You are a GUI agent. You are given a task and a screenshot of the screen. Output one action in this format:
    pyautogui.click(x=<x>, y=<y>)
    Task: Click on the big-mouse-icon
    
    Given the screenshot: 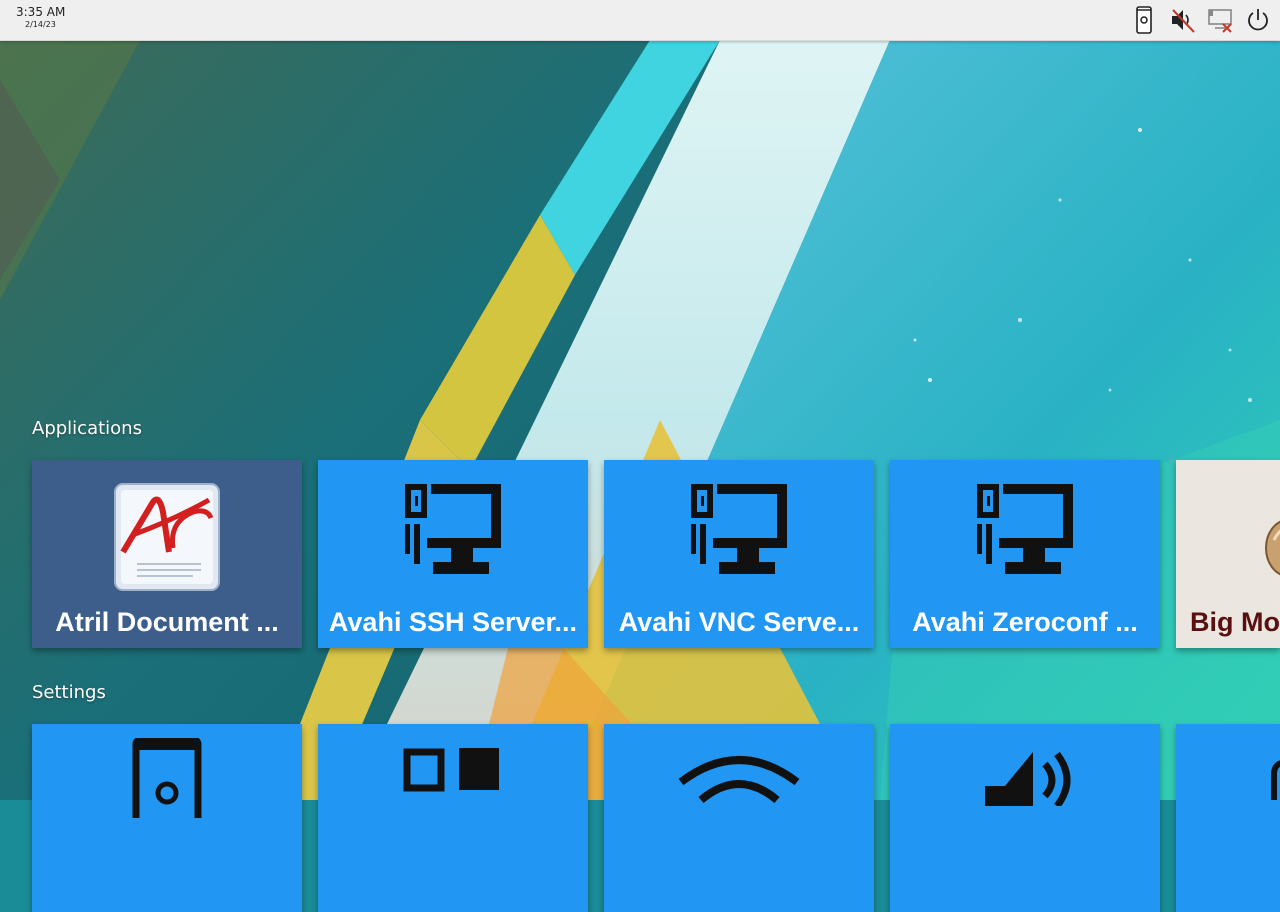 What is the action you would take?
    pyautogui.click(x=1270, y=550)
    